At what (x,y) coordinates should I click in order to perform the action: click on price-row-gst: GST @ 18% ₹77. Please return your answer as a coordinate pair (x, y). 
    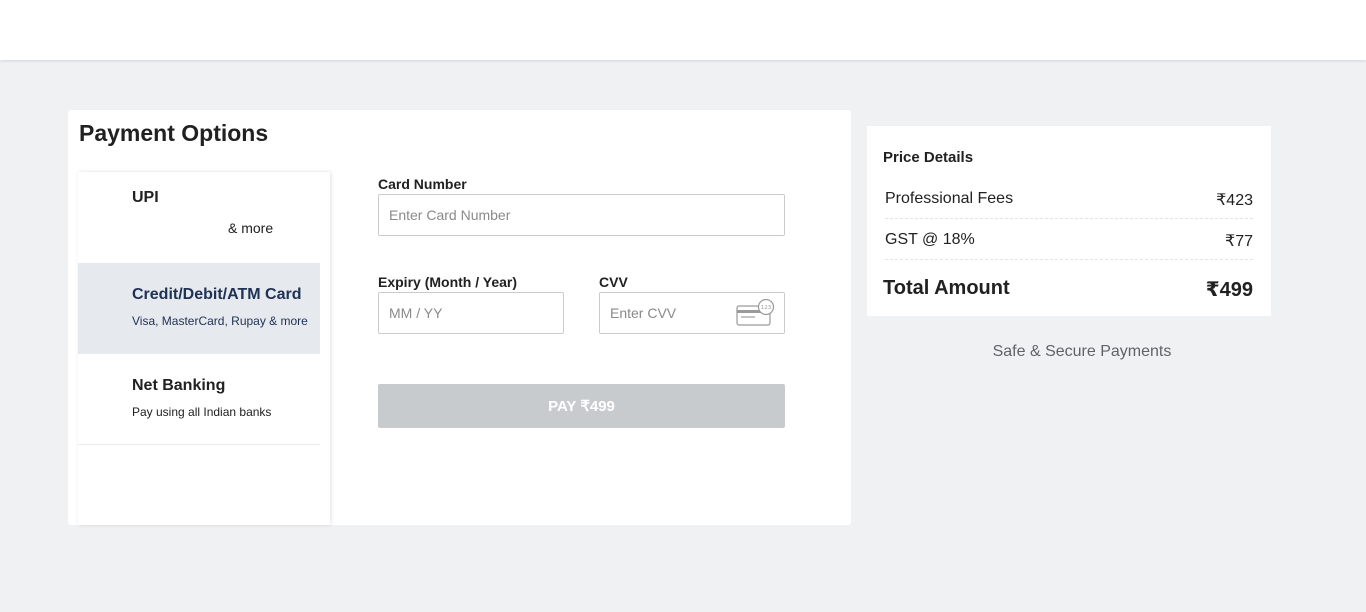
    Looking at the image, I should click on (1069, 239).